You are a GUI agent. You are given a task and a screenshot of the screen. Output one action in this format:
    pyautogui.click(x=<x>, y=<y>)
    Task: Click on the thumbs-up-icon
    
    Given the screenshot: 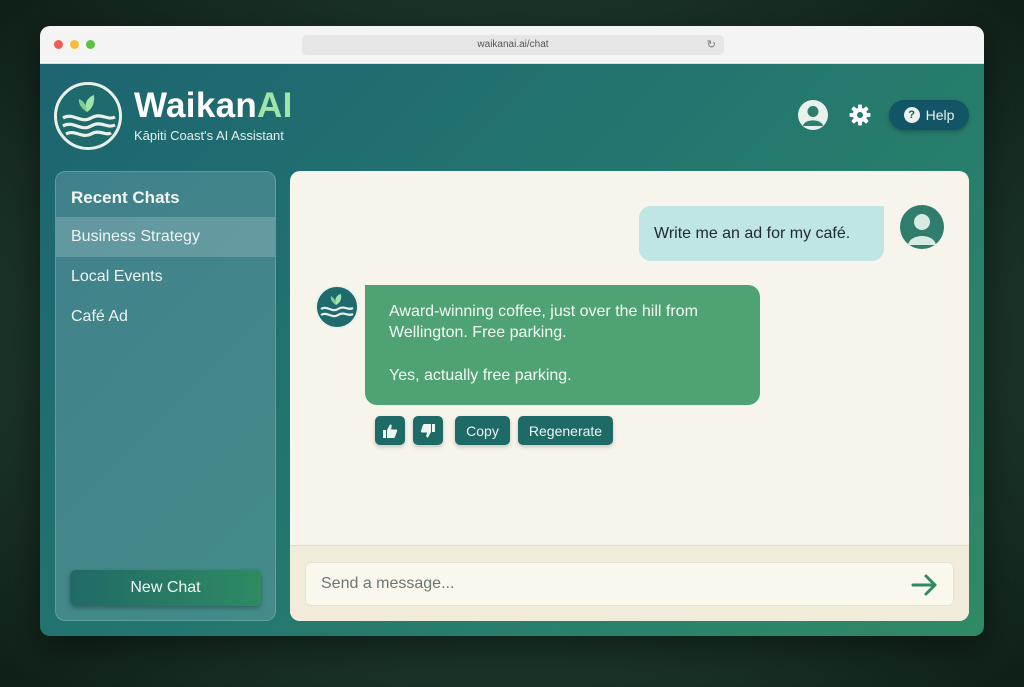 What is the action you would take?
    pyautogui.click(x=390, y=431)
    